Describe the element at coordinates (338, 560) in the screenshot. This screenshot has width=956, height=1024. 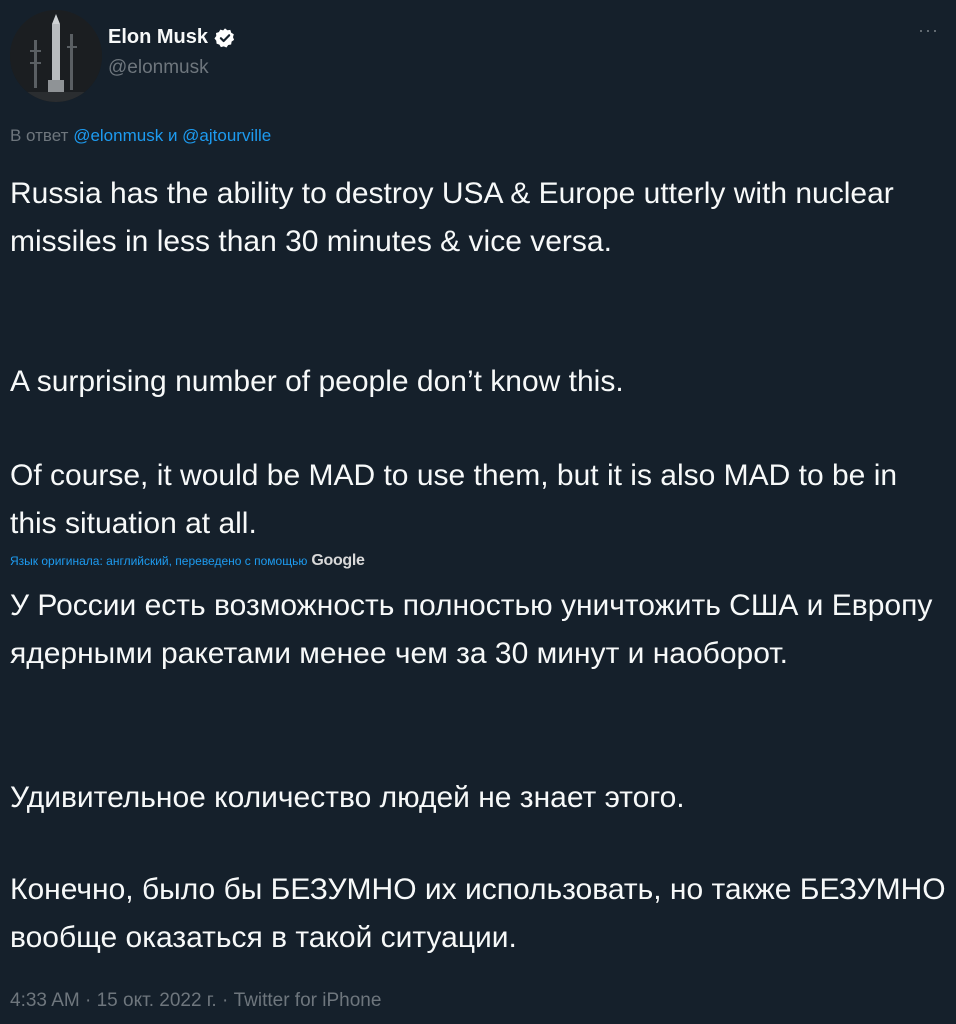
I see `google-logo: Google` at that location.